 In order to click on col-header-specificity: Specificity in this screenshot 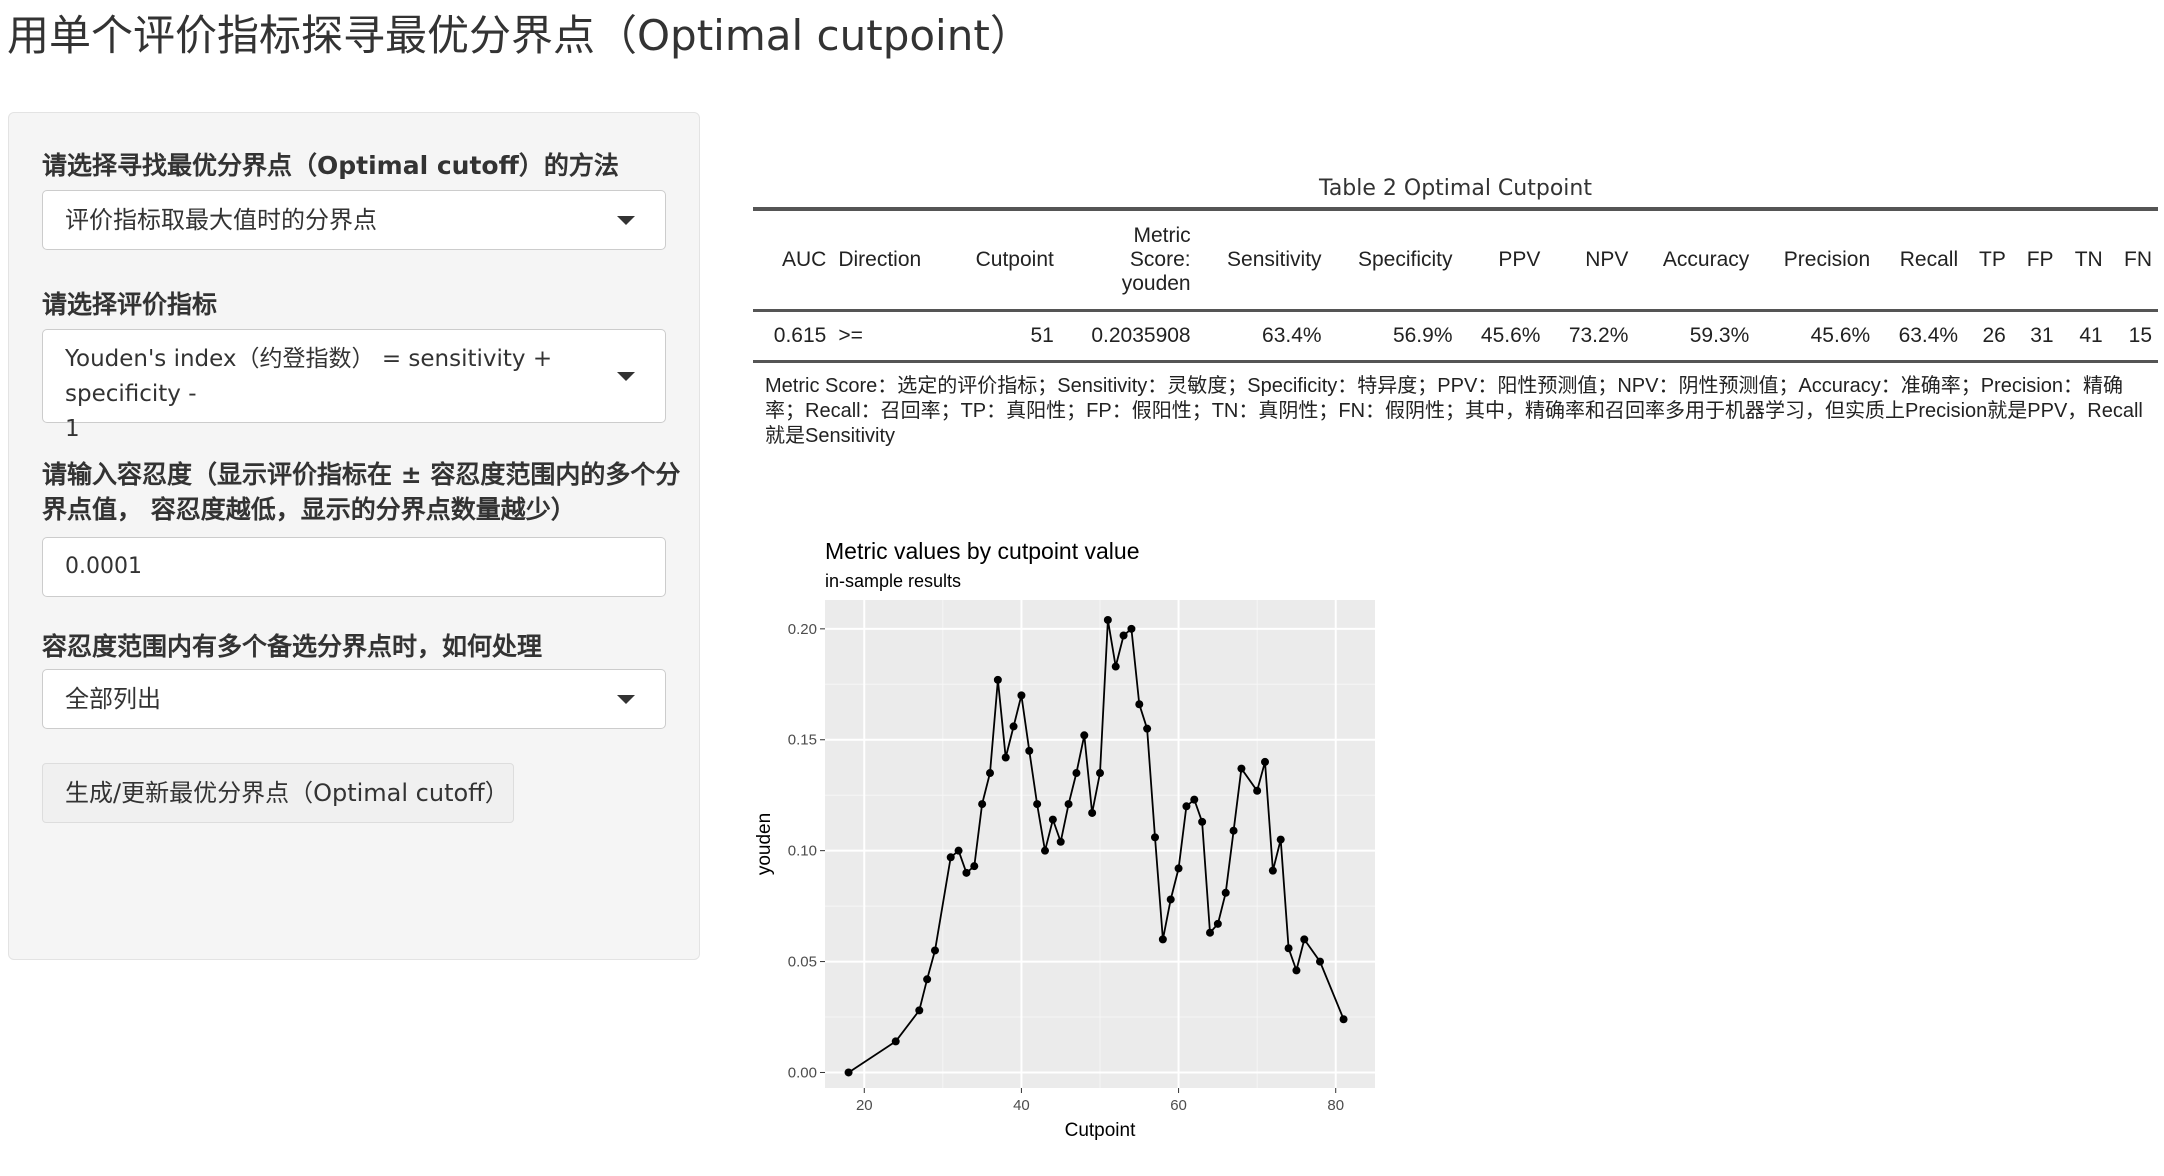, I will do `click(1393, 260)`.